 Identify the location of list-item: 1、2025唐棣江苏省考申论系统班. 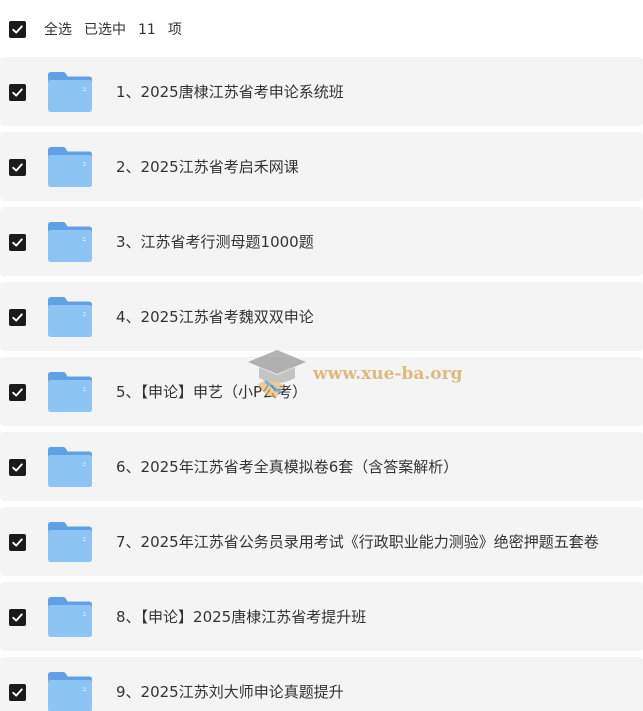
(321, 91).